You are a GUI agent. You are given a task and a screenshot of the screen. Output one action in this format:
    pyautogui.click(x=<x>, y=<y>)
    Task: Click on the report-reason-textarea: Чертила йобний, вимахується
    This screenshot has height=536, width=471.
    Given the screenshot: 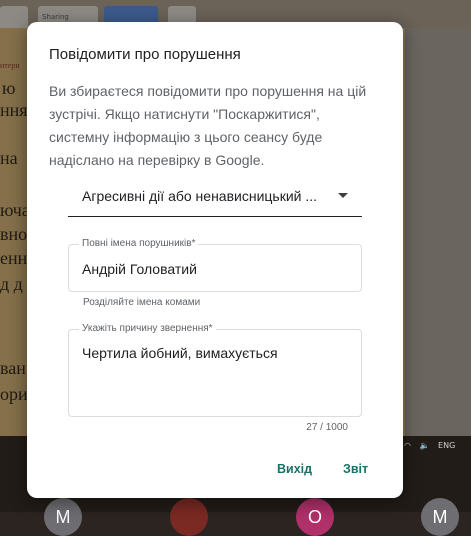 What is the action you would take?
    pyautogui.click(x=180, y=353)
    